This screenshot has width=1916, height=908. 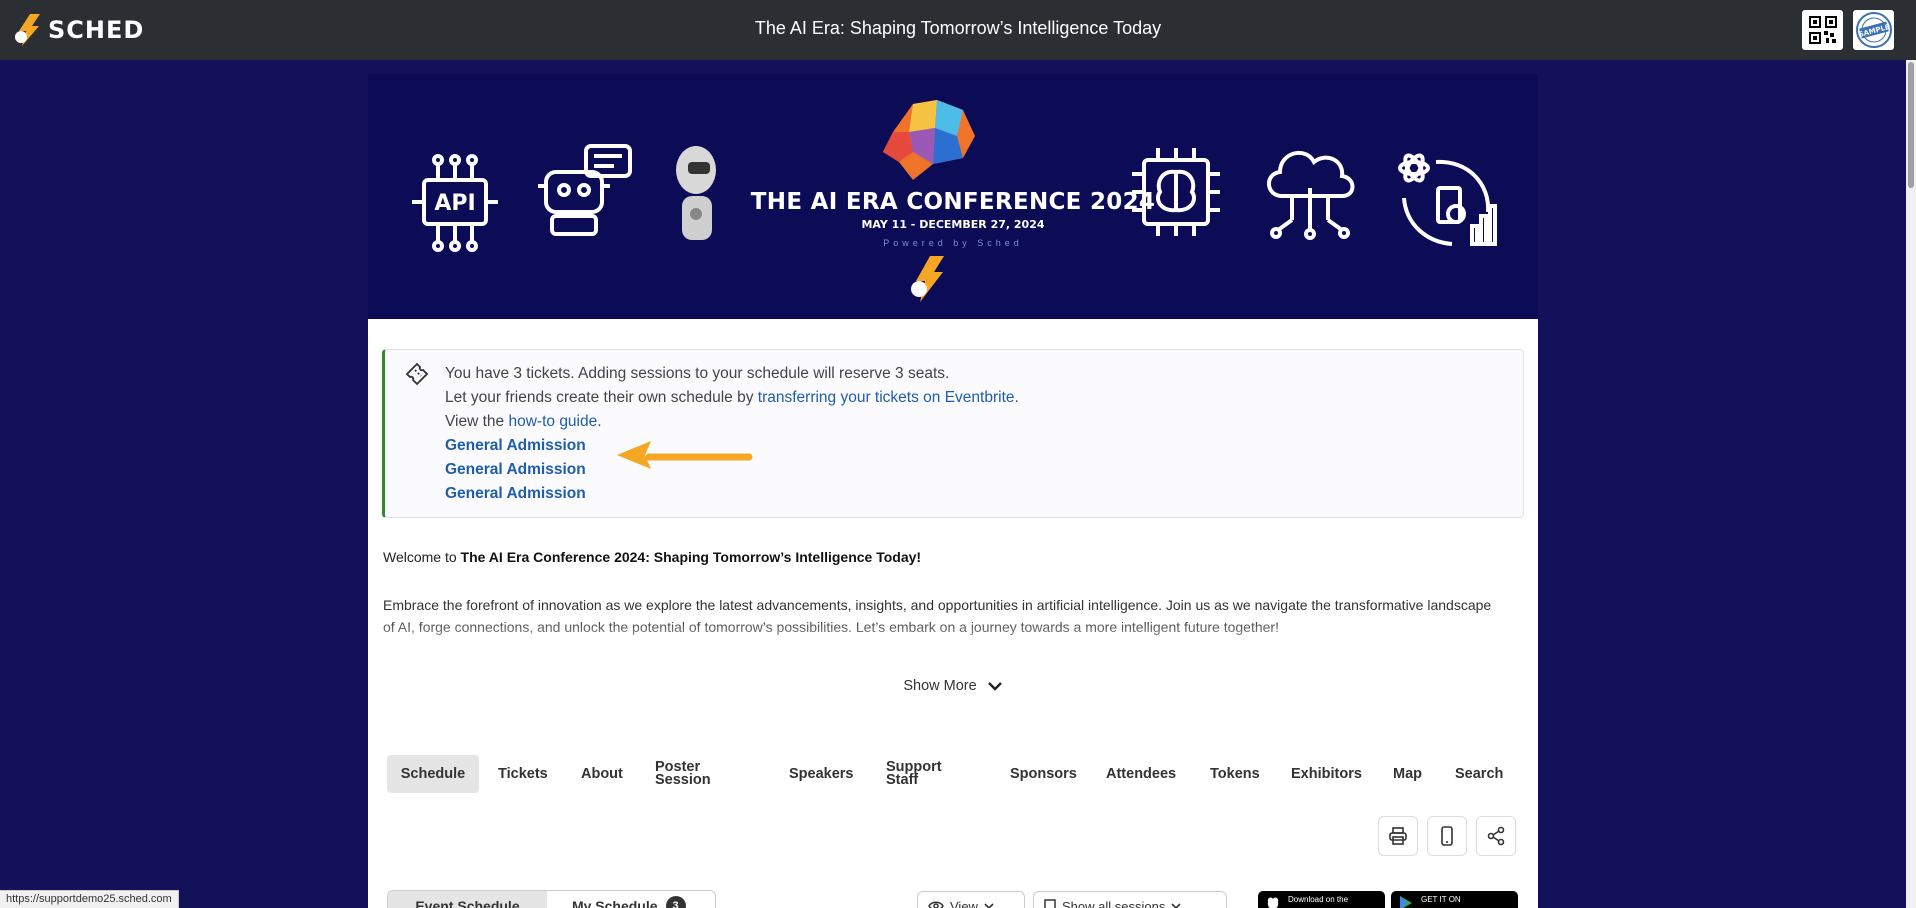 I want to click on event-schedule-button: Event Schedule, so click(x=467, y=899).